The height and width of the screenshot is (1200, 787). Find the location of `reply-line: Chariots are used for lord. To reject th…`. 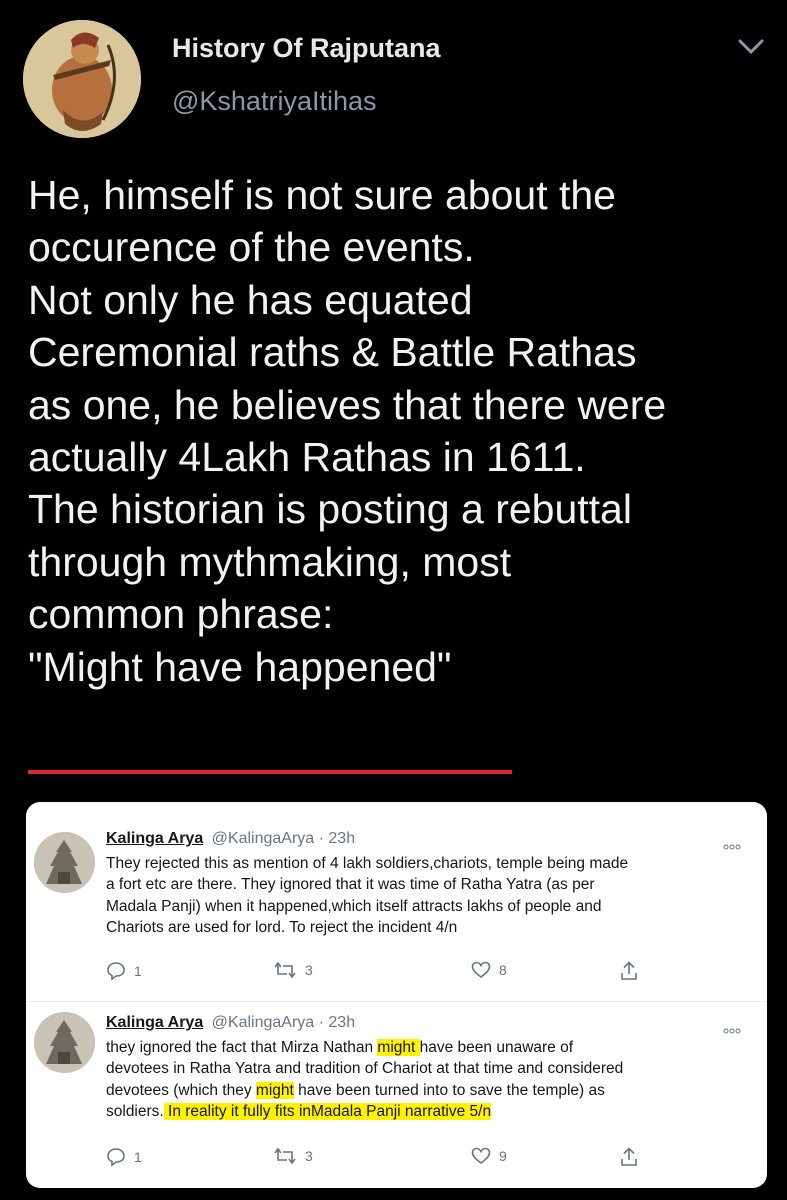

reply-line: Chariots are used for lord. To reject th… is located at coordinates (282, 928).